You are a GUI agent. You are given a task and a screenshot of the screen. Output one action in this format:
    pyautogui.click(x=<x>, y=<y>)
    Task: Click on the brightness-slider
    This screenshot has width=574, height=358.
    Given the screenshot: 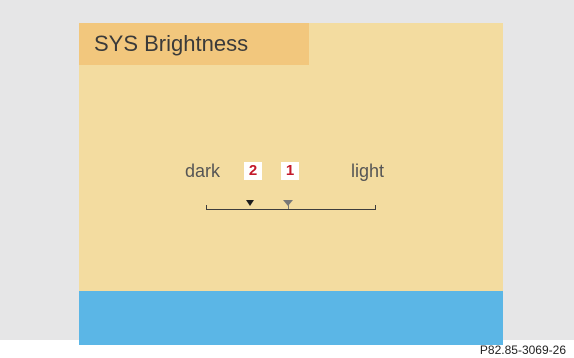 What is the action you would take?
    pyautogui.click(x=291, y=206)
    